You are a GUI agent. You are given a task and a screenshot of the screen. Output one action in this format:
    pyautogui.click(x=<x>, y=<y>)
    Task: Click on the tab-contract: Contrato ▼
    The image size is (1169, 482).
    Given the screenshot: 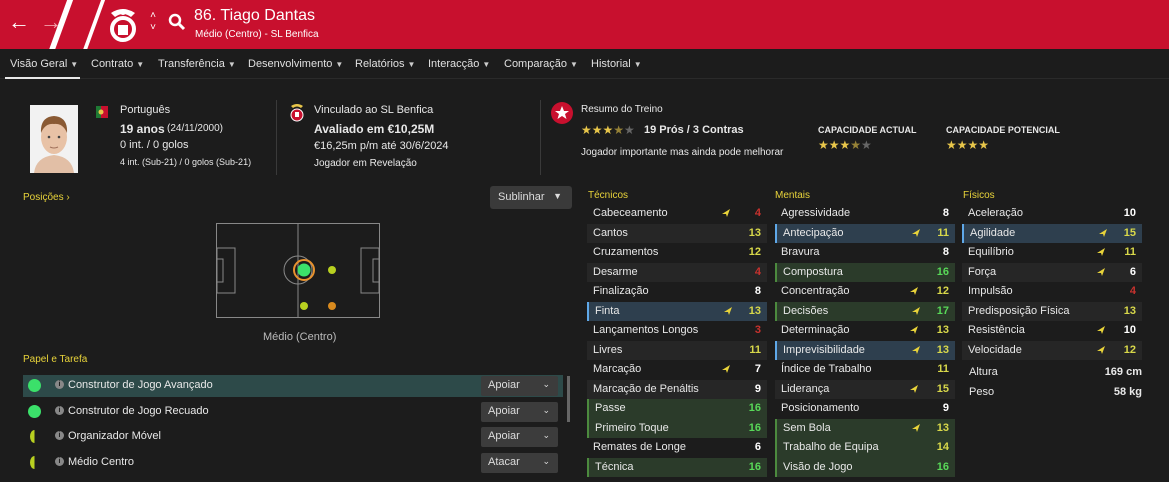 What is the action you would take?
    pyautogui.click(x=117, y=64)
    